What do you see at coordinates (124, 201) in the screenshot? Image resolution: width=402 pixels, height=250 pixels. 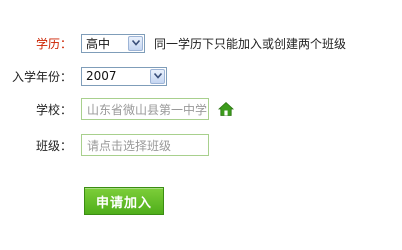 I see `apply-join-button: 申请加入` at bounding box center [124, 201].